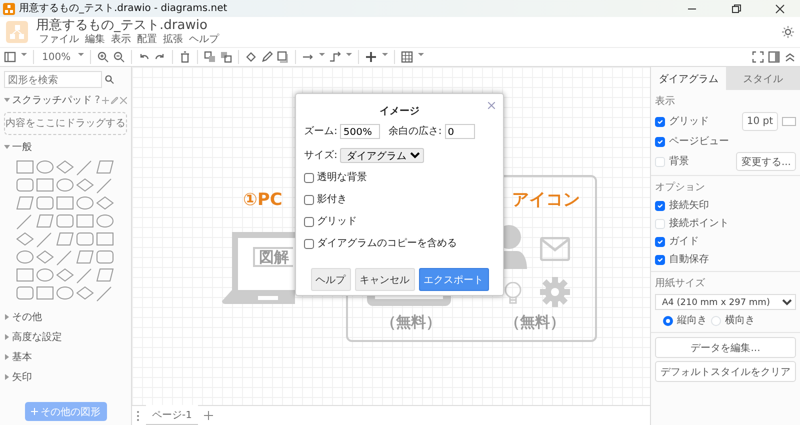 The image size is (800, 425). Describe the element at coordinates (56, 57) in the screenshot. I see `zoom-dropdown: 100%` at that location.